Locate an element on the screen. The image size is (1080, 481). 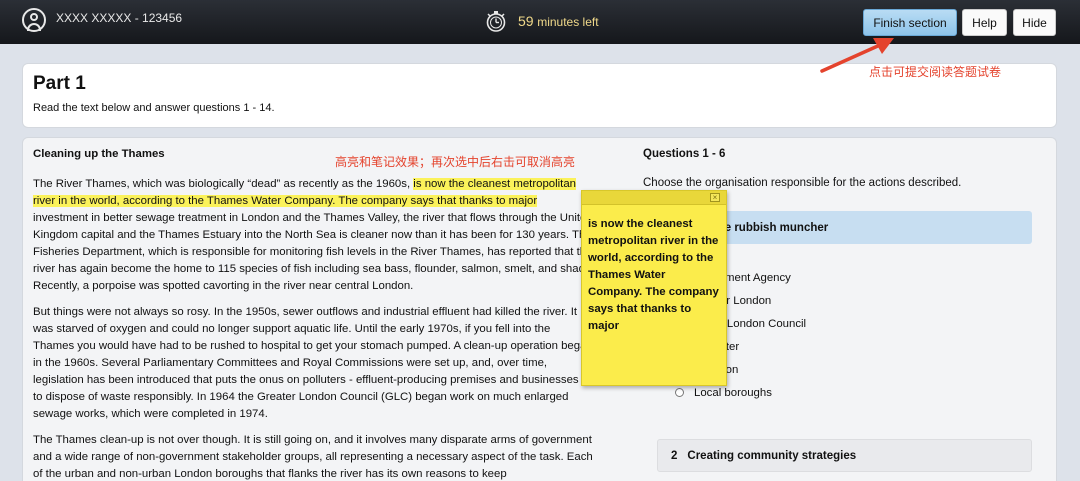
timer-text: 59 minutes left is located at coordinates (558, 21).